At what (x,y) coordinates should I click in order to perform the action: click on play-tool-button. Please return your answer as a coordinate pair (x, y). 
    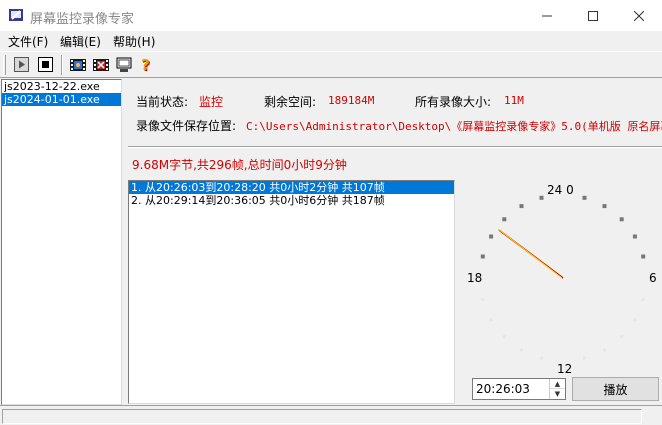
    Looking at the image, I should click on (21, 64).